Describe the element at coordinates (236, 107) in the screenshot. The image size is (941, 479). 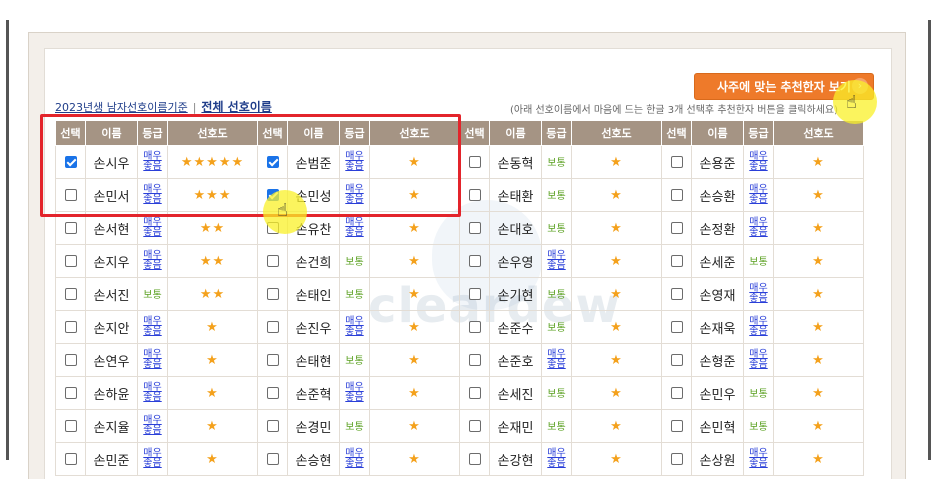
I see `all-names-link: 전체 선호이름` at that location.